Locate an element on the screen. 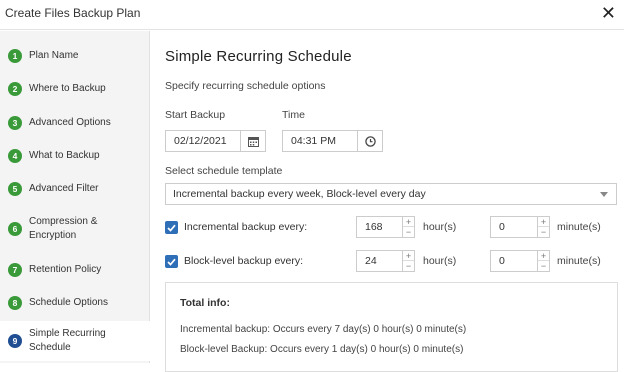 The image size is (624, 372). sidebar-item-advanced-filter: 5 Advanced Filter is located at coordinates (75, 188).